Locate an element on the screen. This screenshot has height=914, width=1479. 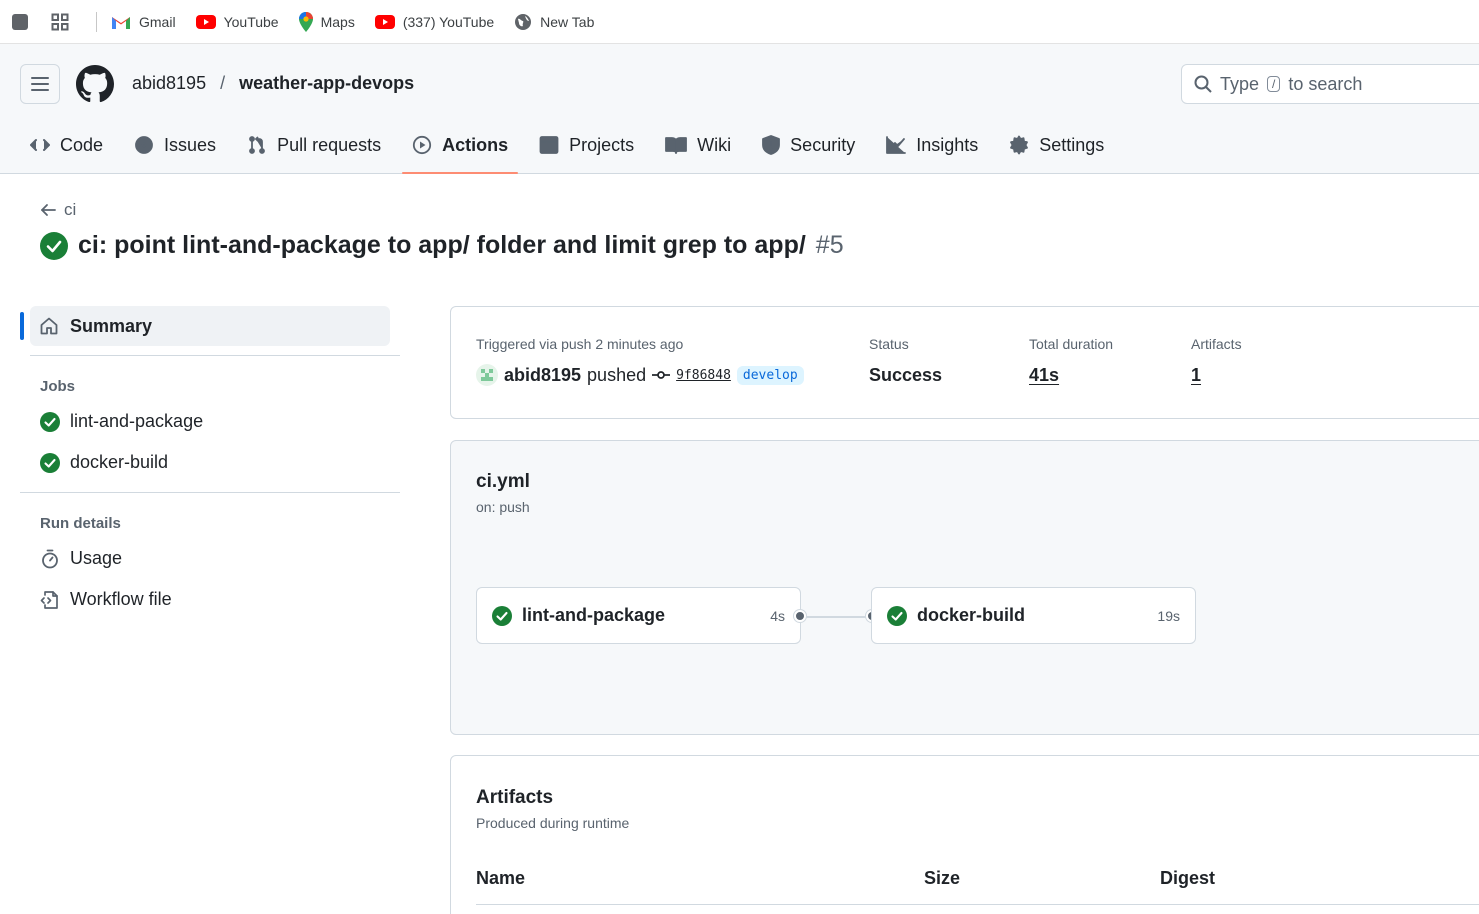
repo-owner-link: abid8195 is located at coordinates (169, 83).